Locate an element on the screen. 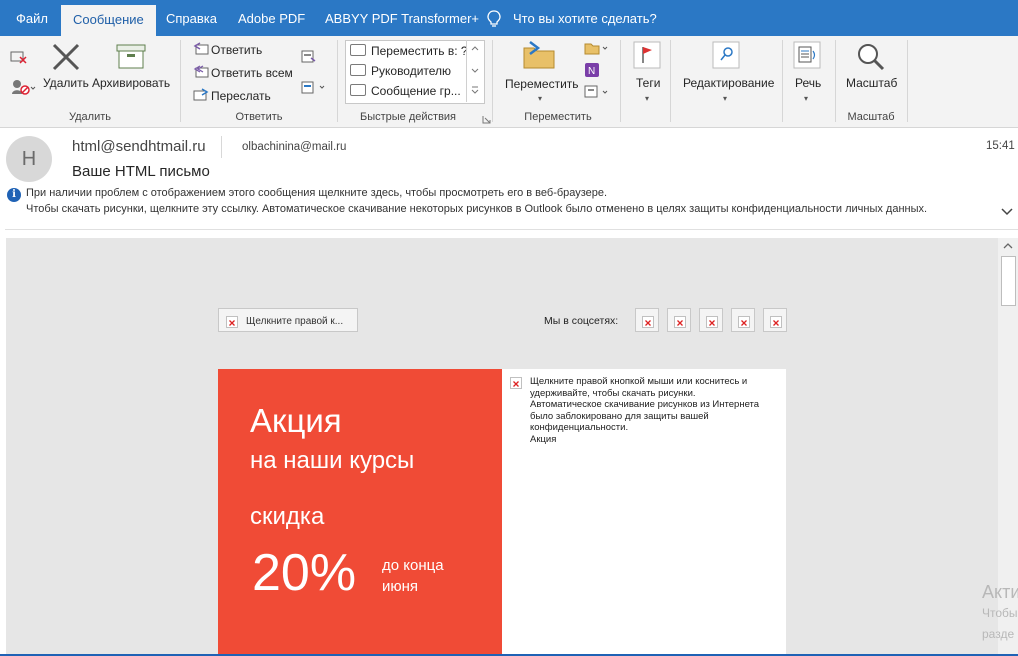  delete-button: Удалить is located at coordinates (66, 83).